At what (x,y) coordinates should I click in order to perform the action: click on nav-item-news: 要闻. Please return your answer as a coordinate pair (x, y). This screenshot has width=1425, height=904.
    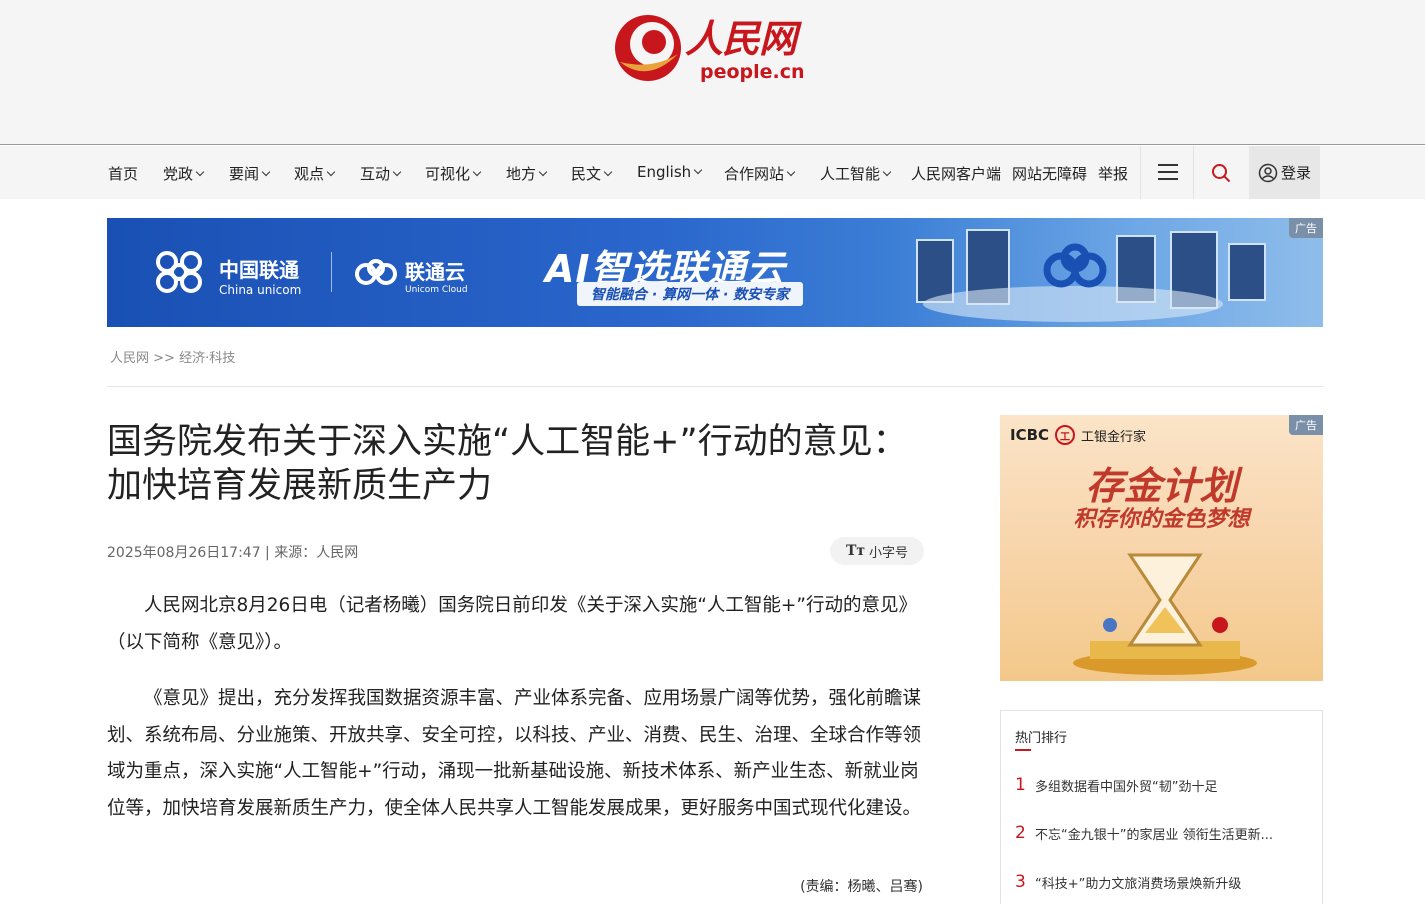
    Looking at the image, I should click on (250, 173).